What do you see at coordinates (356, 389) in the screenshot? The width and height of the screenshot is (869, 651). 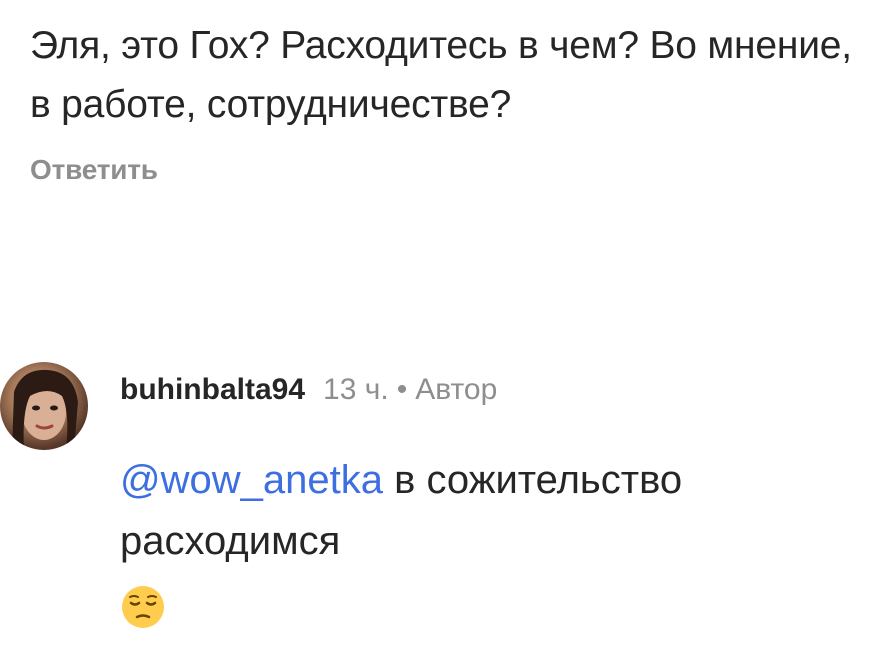 I see `timestamp: 13 ч.` at bounding box center [356, 389].